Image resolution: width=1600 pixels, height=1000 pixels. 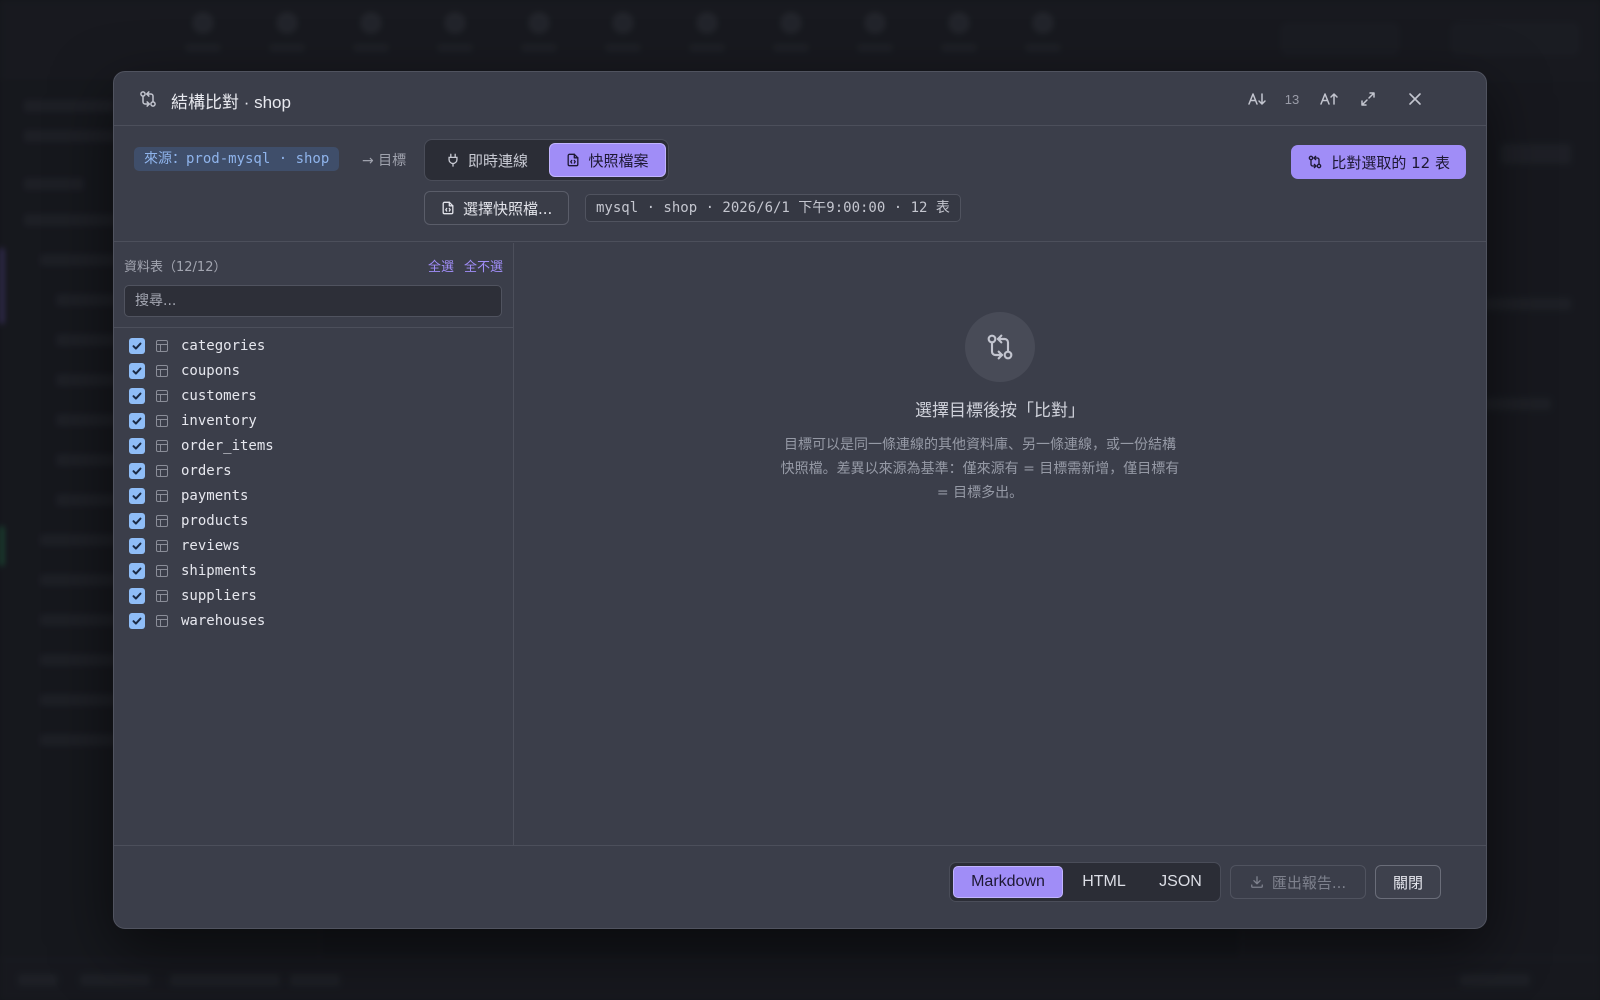 What do you see at coordinates (1415, 99) in the screenshot?
I see `close-icon` at bounding box center [1415, 99].